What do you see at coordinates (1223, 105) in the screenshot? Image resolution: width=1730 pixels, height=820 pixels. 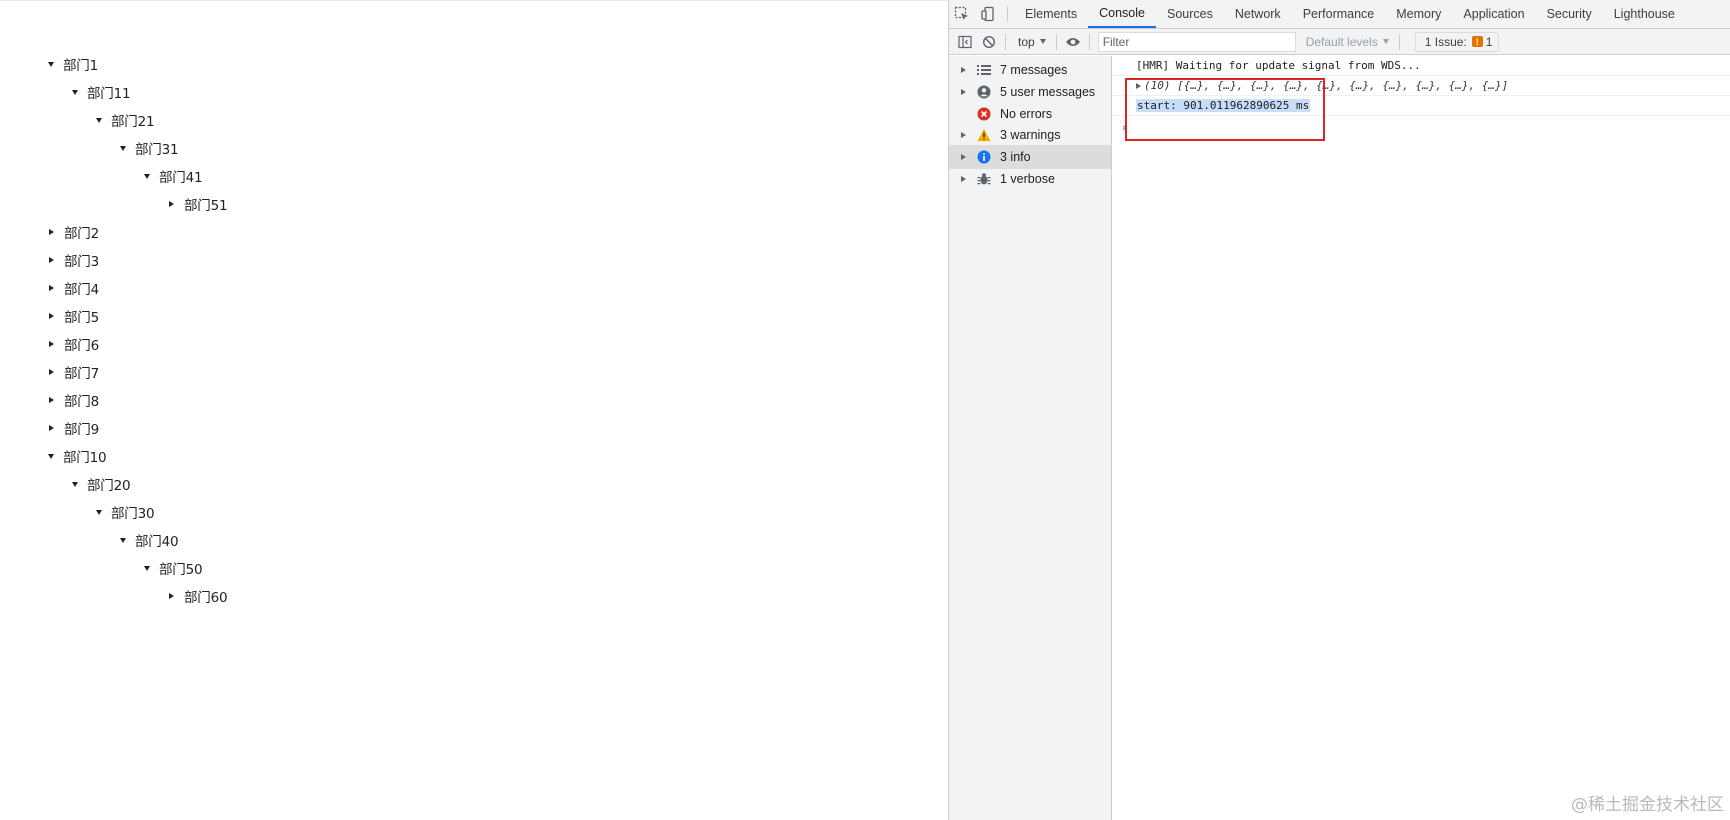 I see `console-timer-text: start: 901.011962890625 ms` at bounding box center [1223, 105].